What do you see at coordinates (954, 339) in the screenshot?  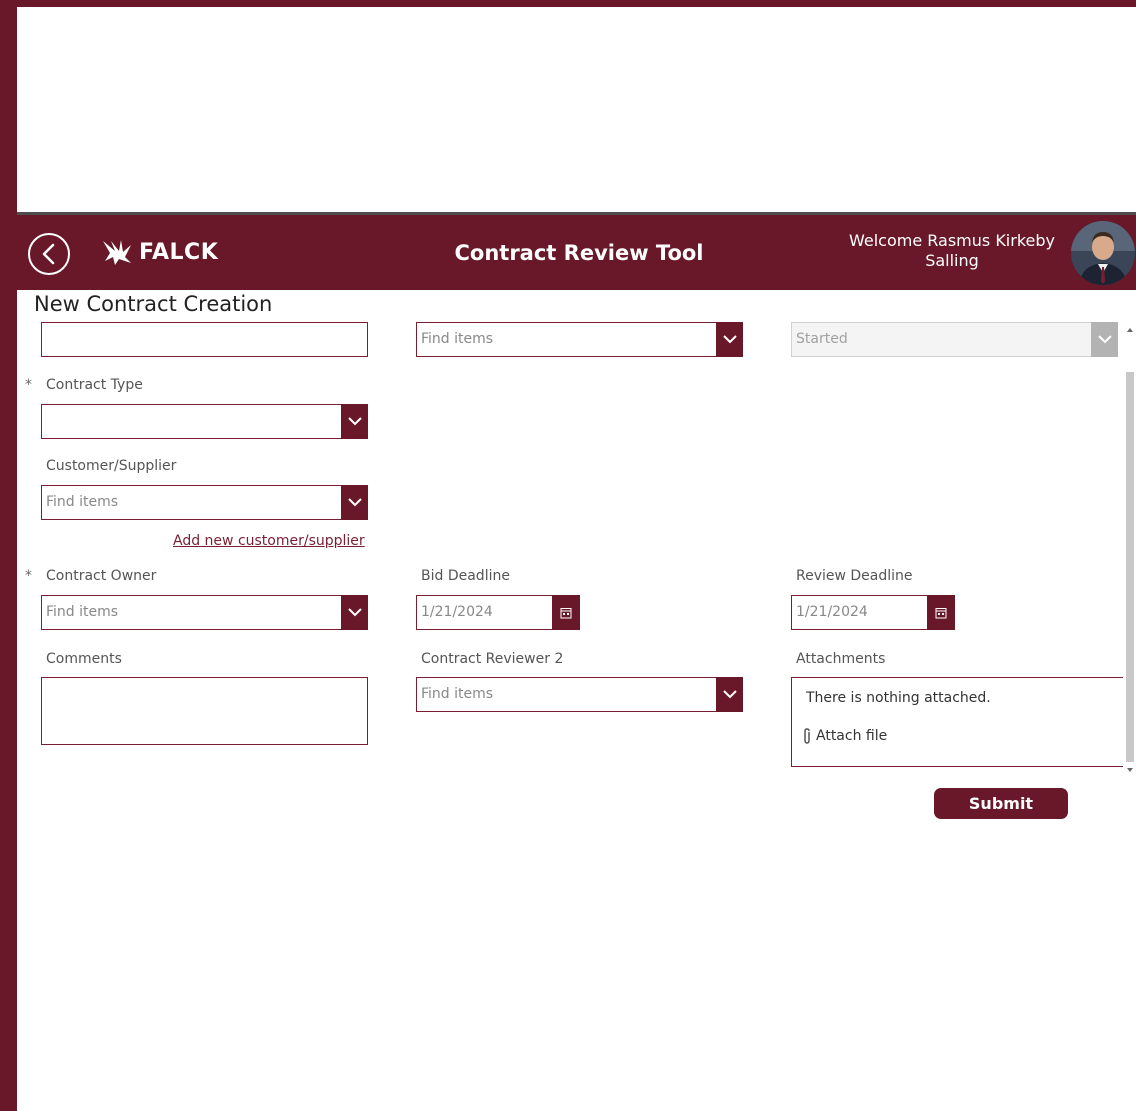 I see `status-dropdown: Started` at bounding box center [954, 339].